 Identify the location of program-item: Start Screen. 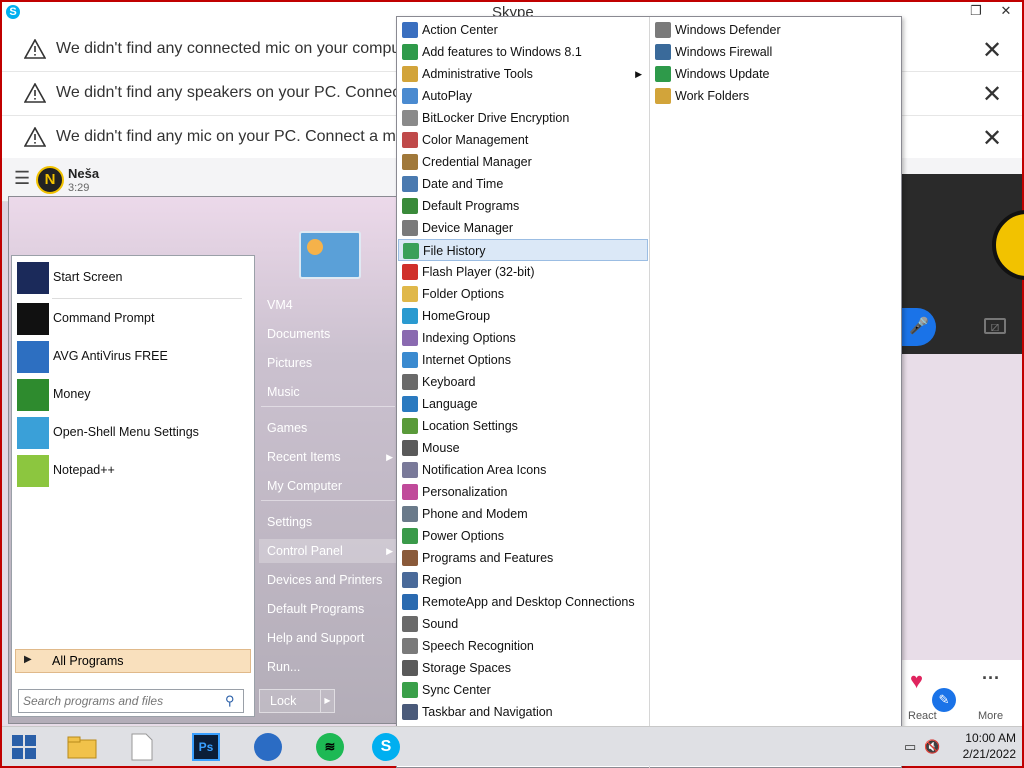
(131, 278).